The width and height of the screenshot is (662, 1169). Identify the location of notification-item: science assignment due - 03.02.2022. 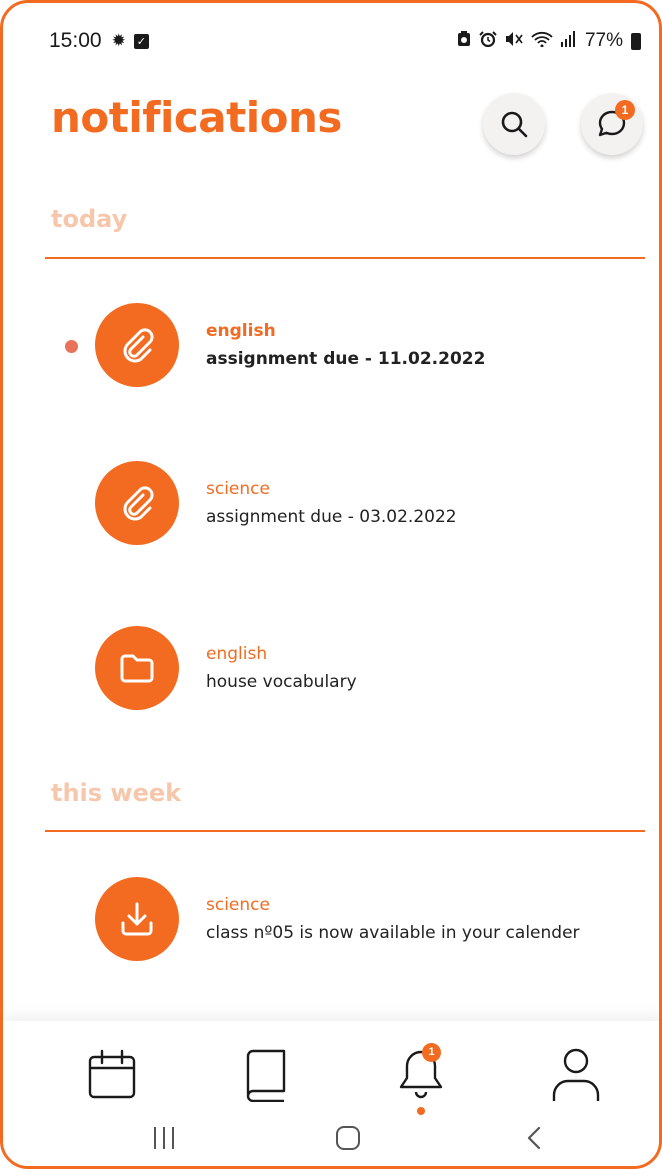
(331, 506).